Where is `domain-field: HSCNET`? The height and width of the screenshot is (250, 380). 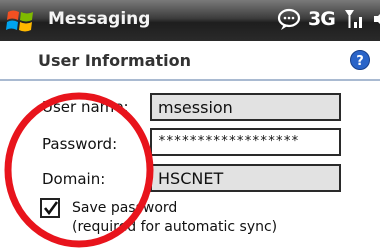 domain-field: HSCNET is located at coordinates (245, 178).